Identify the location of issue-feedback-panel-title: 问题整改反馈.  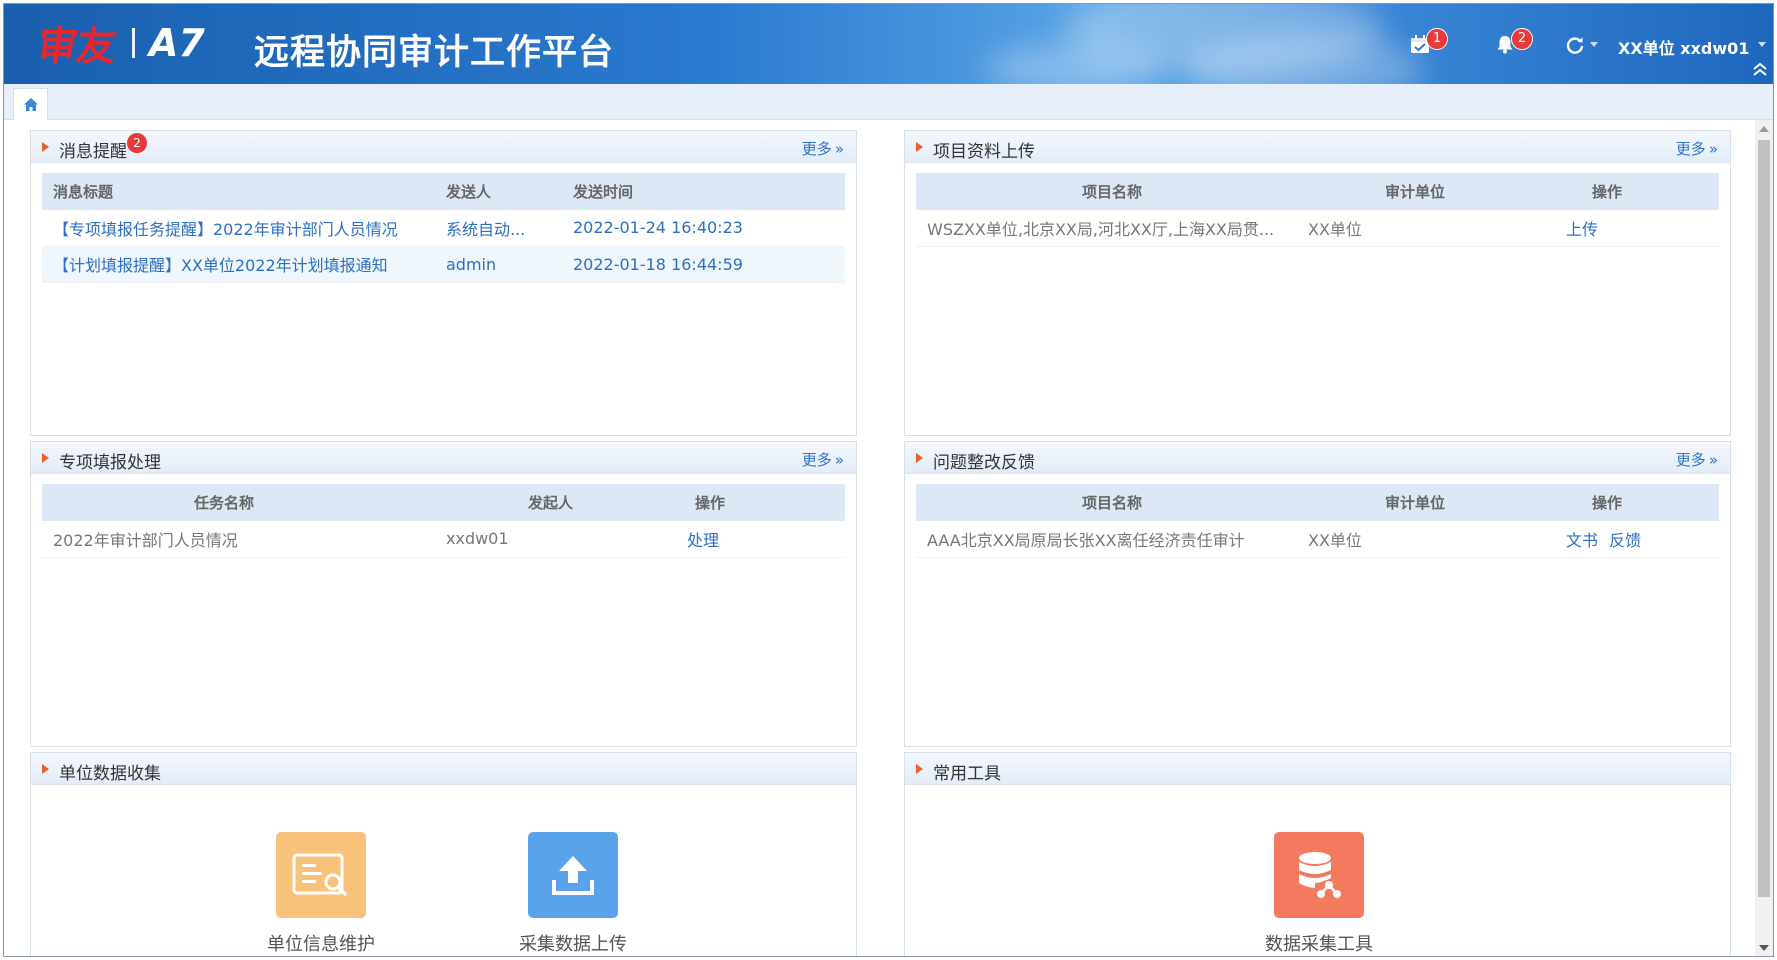
(984, 463).